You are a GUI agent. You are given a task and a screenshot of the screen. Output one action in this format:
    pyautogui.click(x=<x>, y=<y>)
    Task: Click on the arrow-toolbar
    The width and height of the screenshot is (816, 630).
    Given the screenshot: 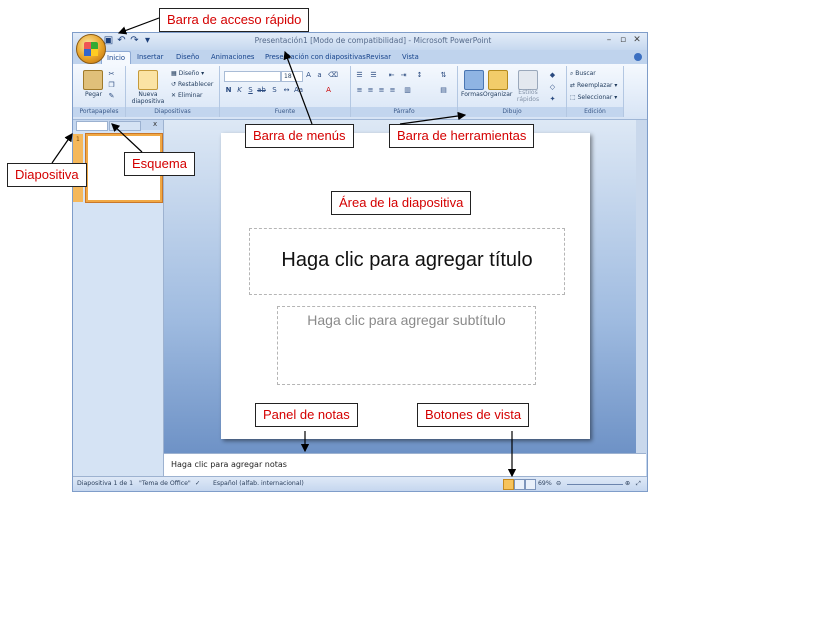 What is the action you would take?
    pyautogui.click(x=433, y=118)
    